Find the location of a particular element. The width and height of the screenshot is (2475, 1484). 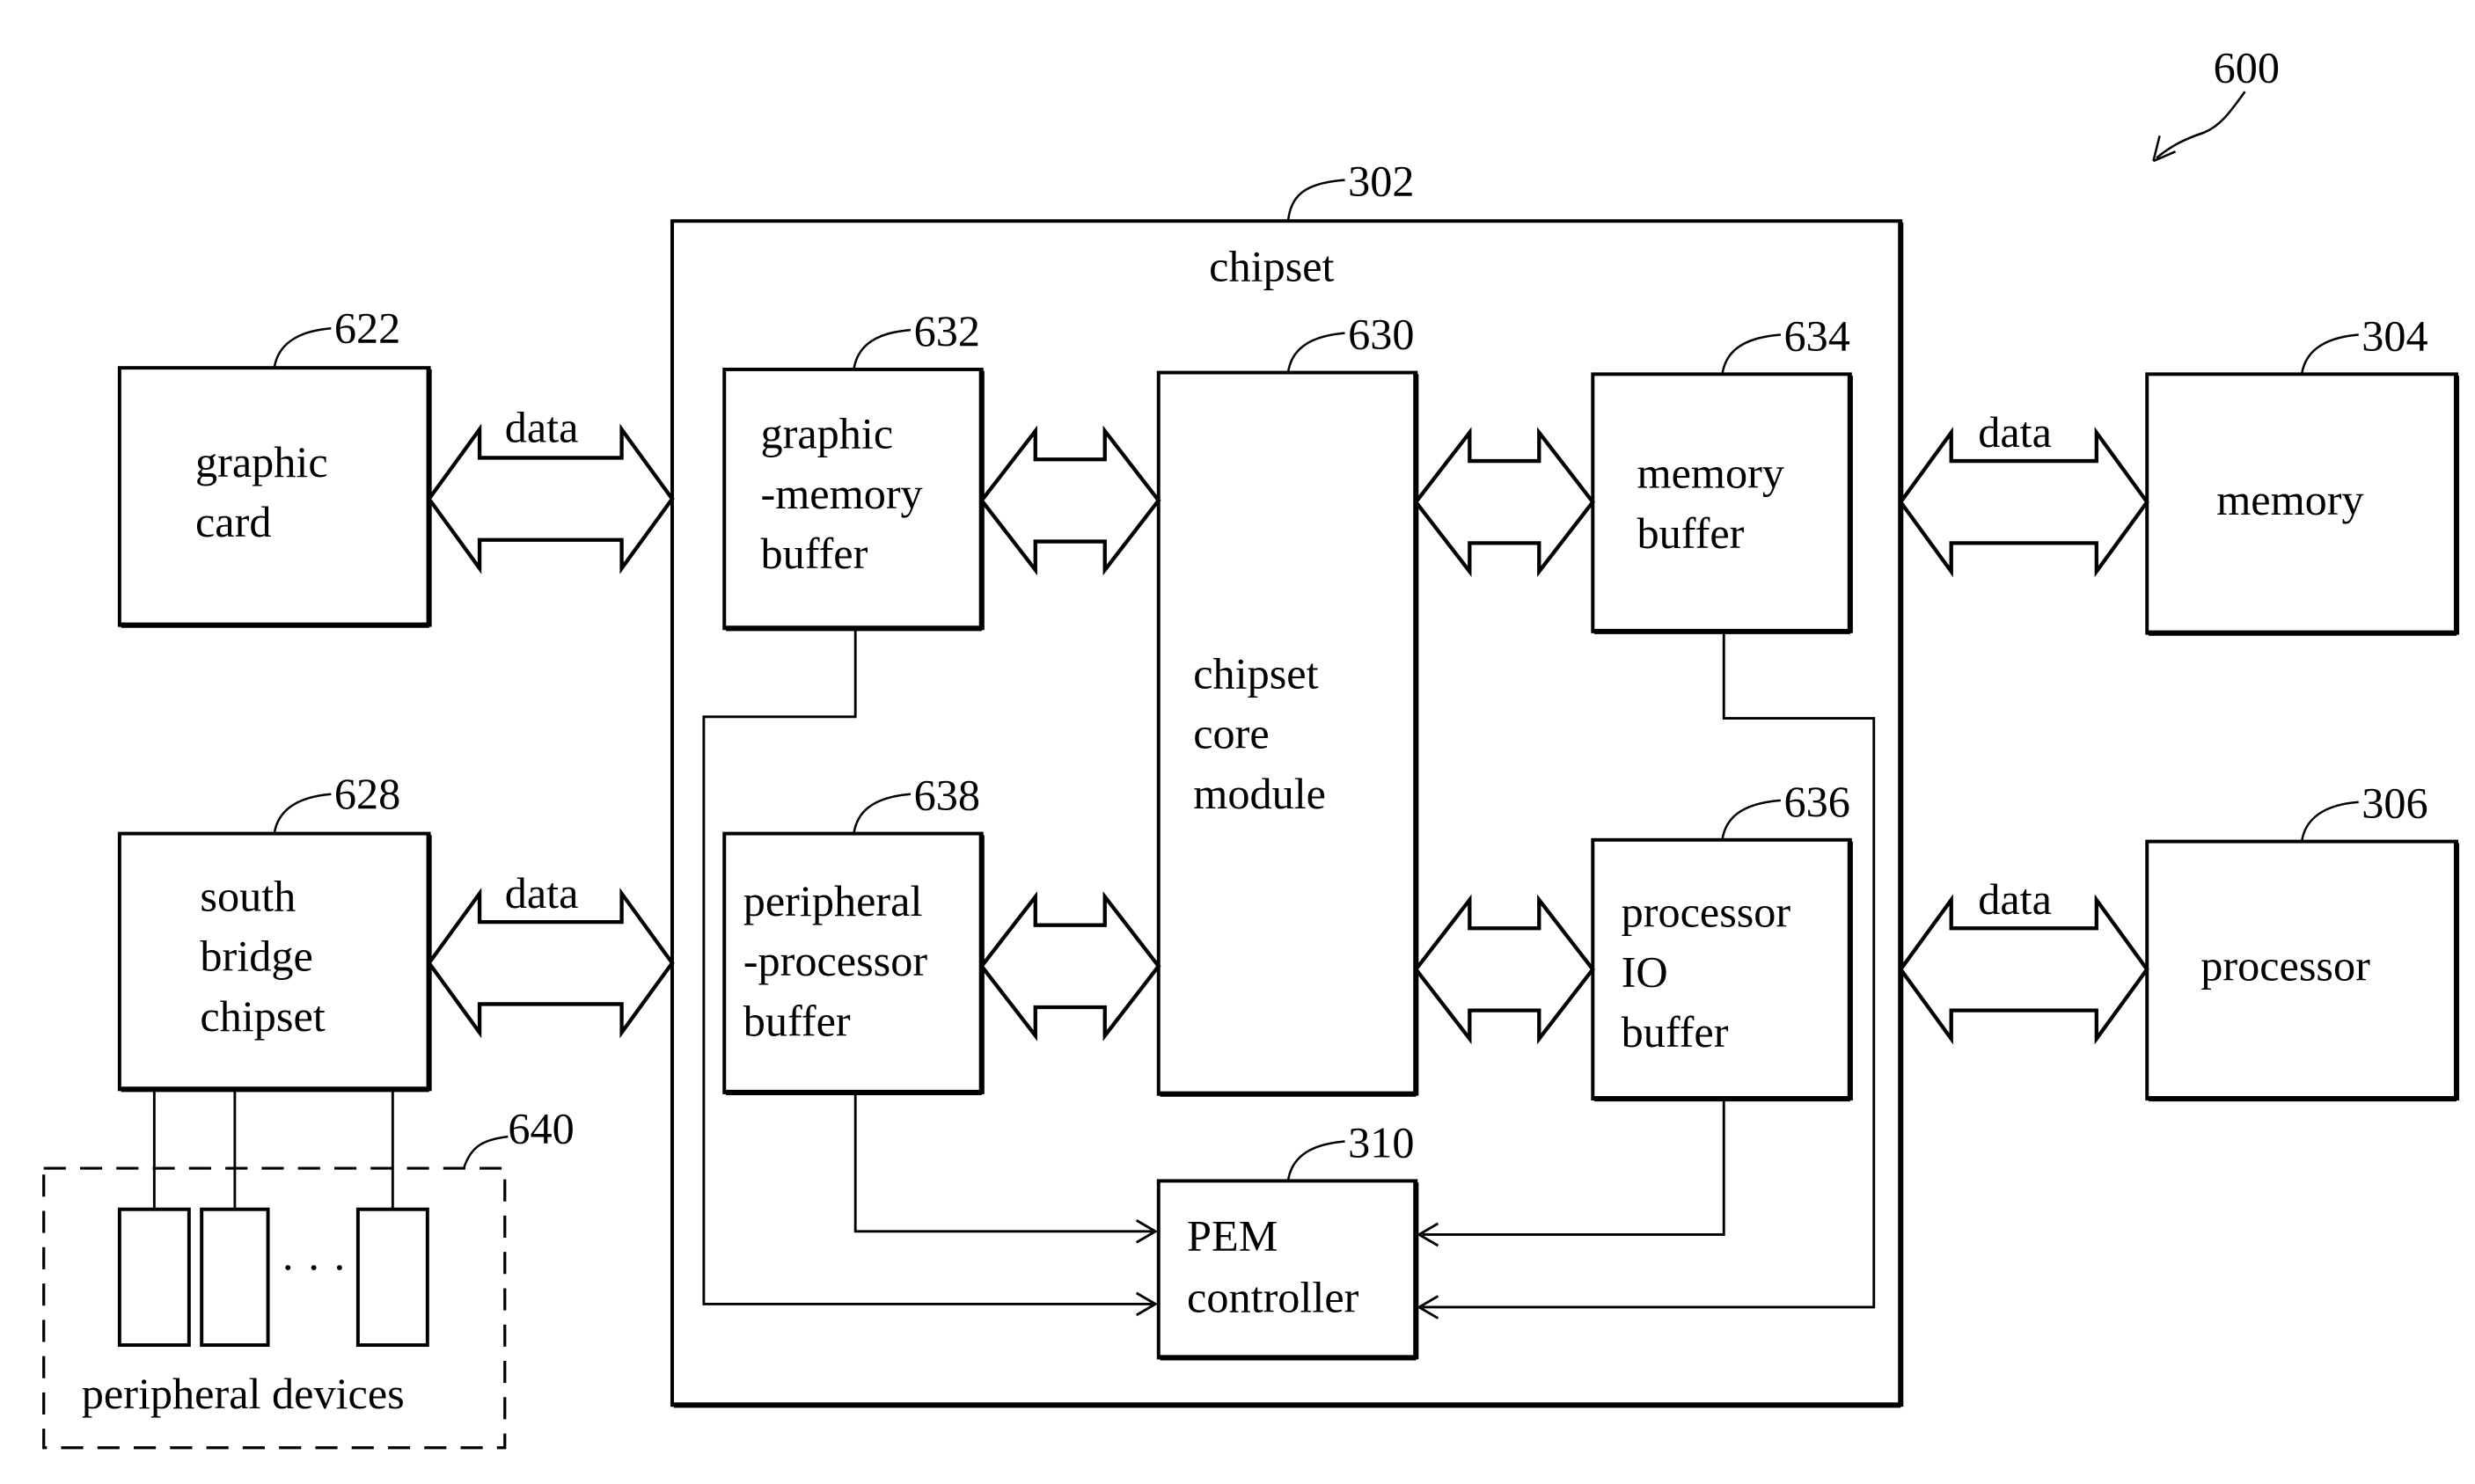

processor-block: 306 processor is located at coordinates (2302, 940).